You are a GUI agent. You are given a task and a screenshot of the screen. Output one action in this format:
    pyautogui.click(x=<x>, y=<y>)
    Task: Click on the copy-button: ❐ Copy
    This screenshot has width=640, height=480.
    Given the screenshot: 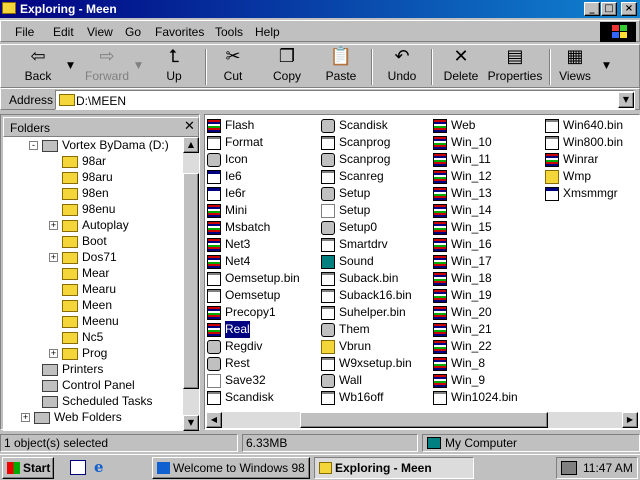 What is the action you would take?
    pyautogui.click(x=287, y=65)
    